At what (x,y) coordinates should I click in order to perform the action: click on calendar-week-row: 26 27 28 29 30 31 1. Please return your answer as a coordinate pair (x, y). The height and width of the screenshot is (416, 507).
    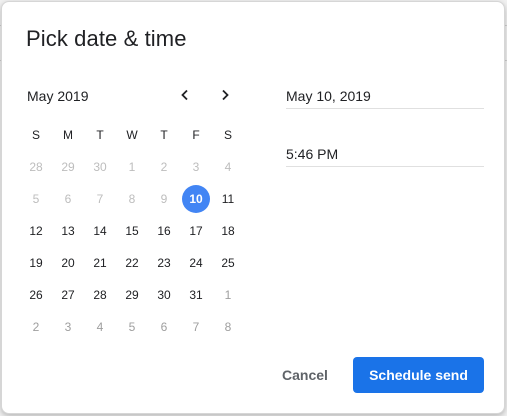
    Looking at the image, I should click on (132, 295).